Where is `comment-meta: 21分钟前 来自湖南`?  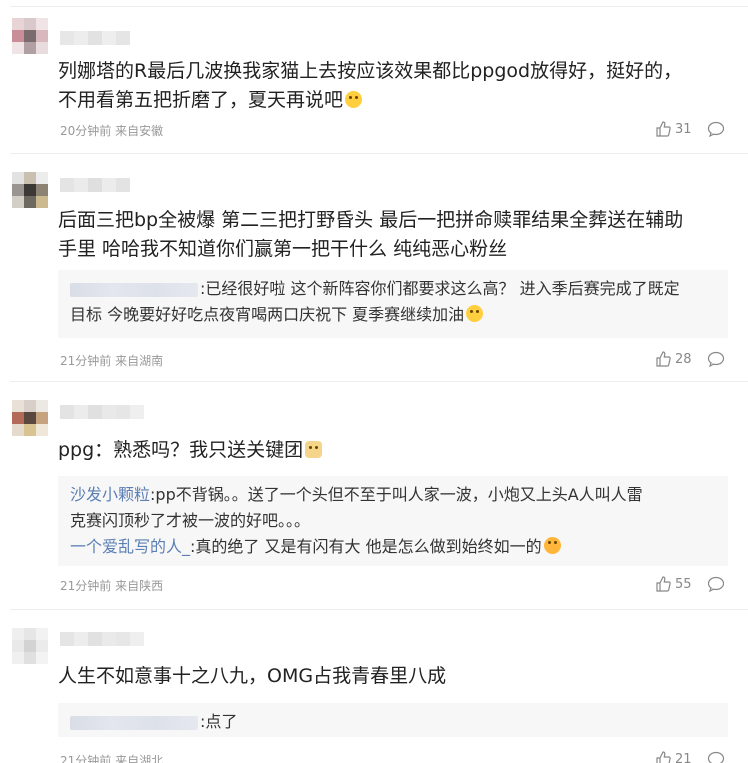 comment-meta: 21分钟前 来自湖南 is located at coordinates (112, 361).